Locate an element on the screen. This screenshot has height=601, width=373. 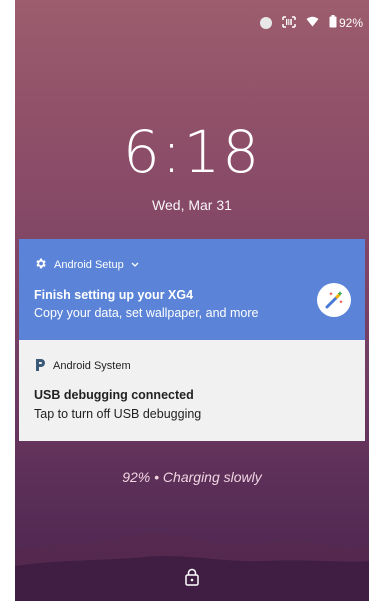
notification-app-name: Android Setup is located at coordinates (89, 265).